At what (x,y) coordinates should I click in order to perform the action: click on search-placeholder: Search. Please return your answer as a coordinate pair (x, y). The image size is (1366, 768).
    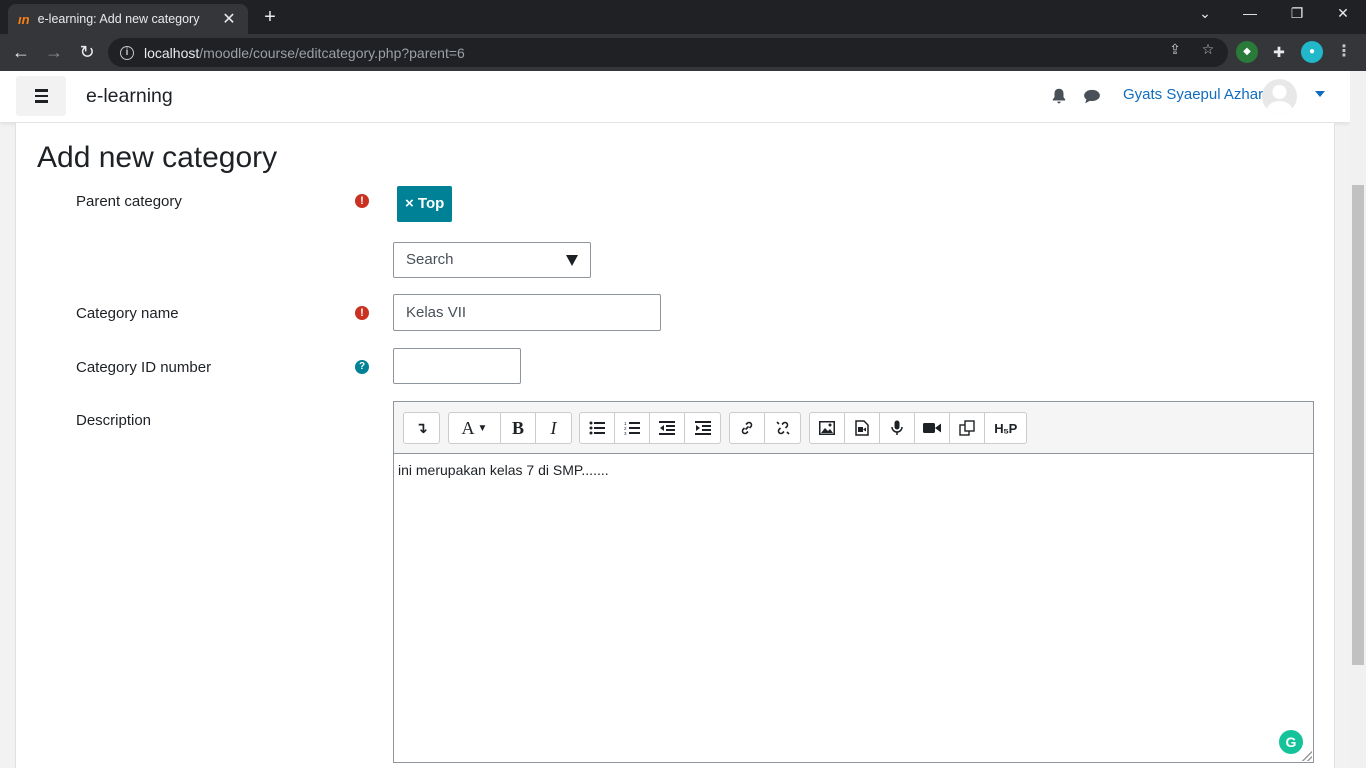
    Looking at the image, I should click on (430, 259).